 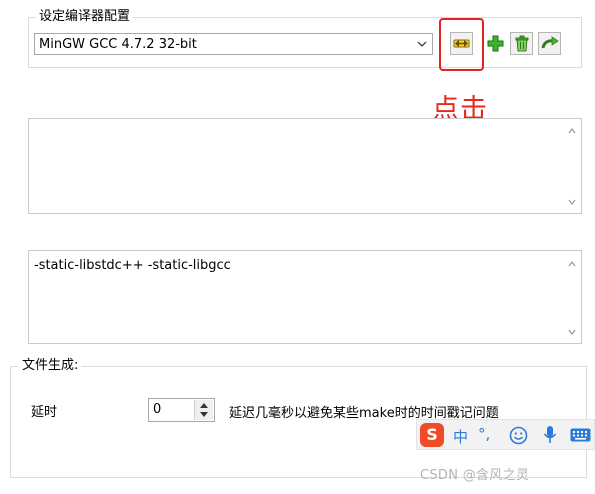 I want to click on delay-spin-buttons, so click(x=203, y=410).